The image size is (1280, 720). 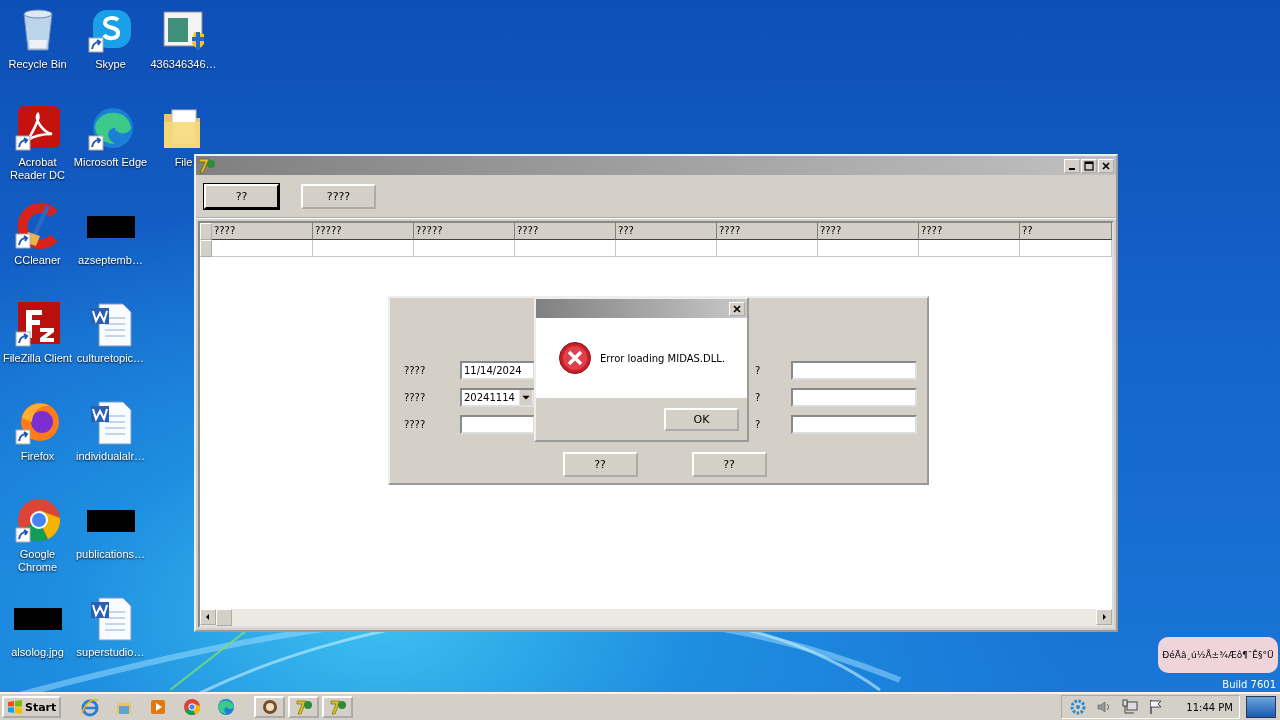 What do you see at coordinates (656, 617) in the screenshot?
I see `horizontal-scrollbar` at bounding box center [656, 617].